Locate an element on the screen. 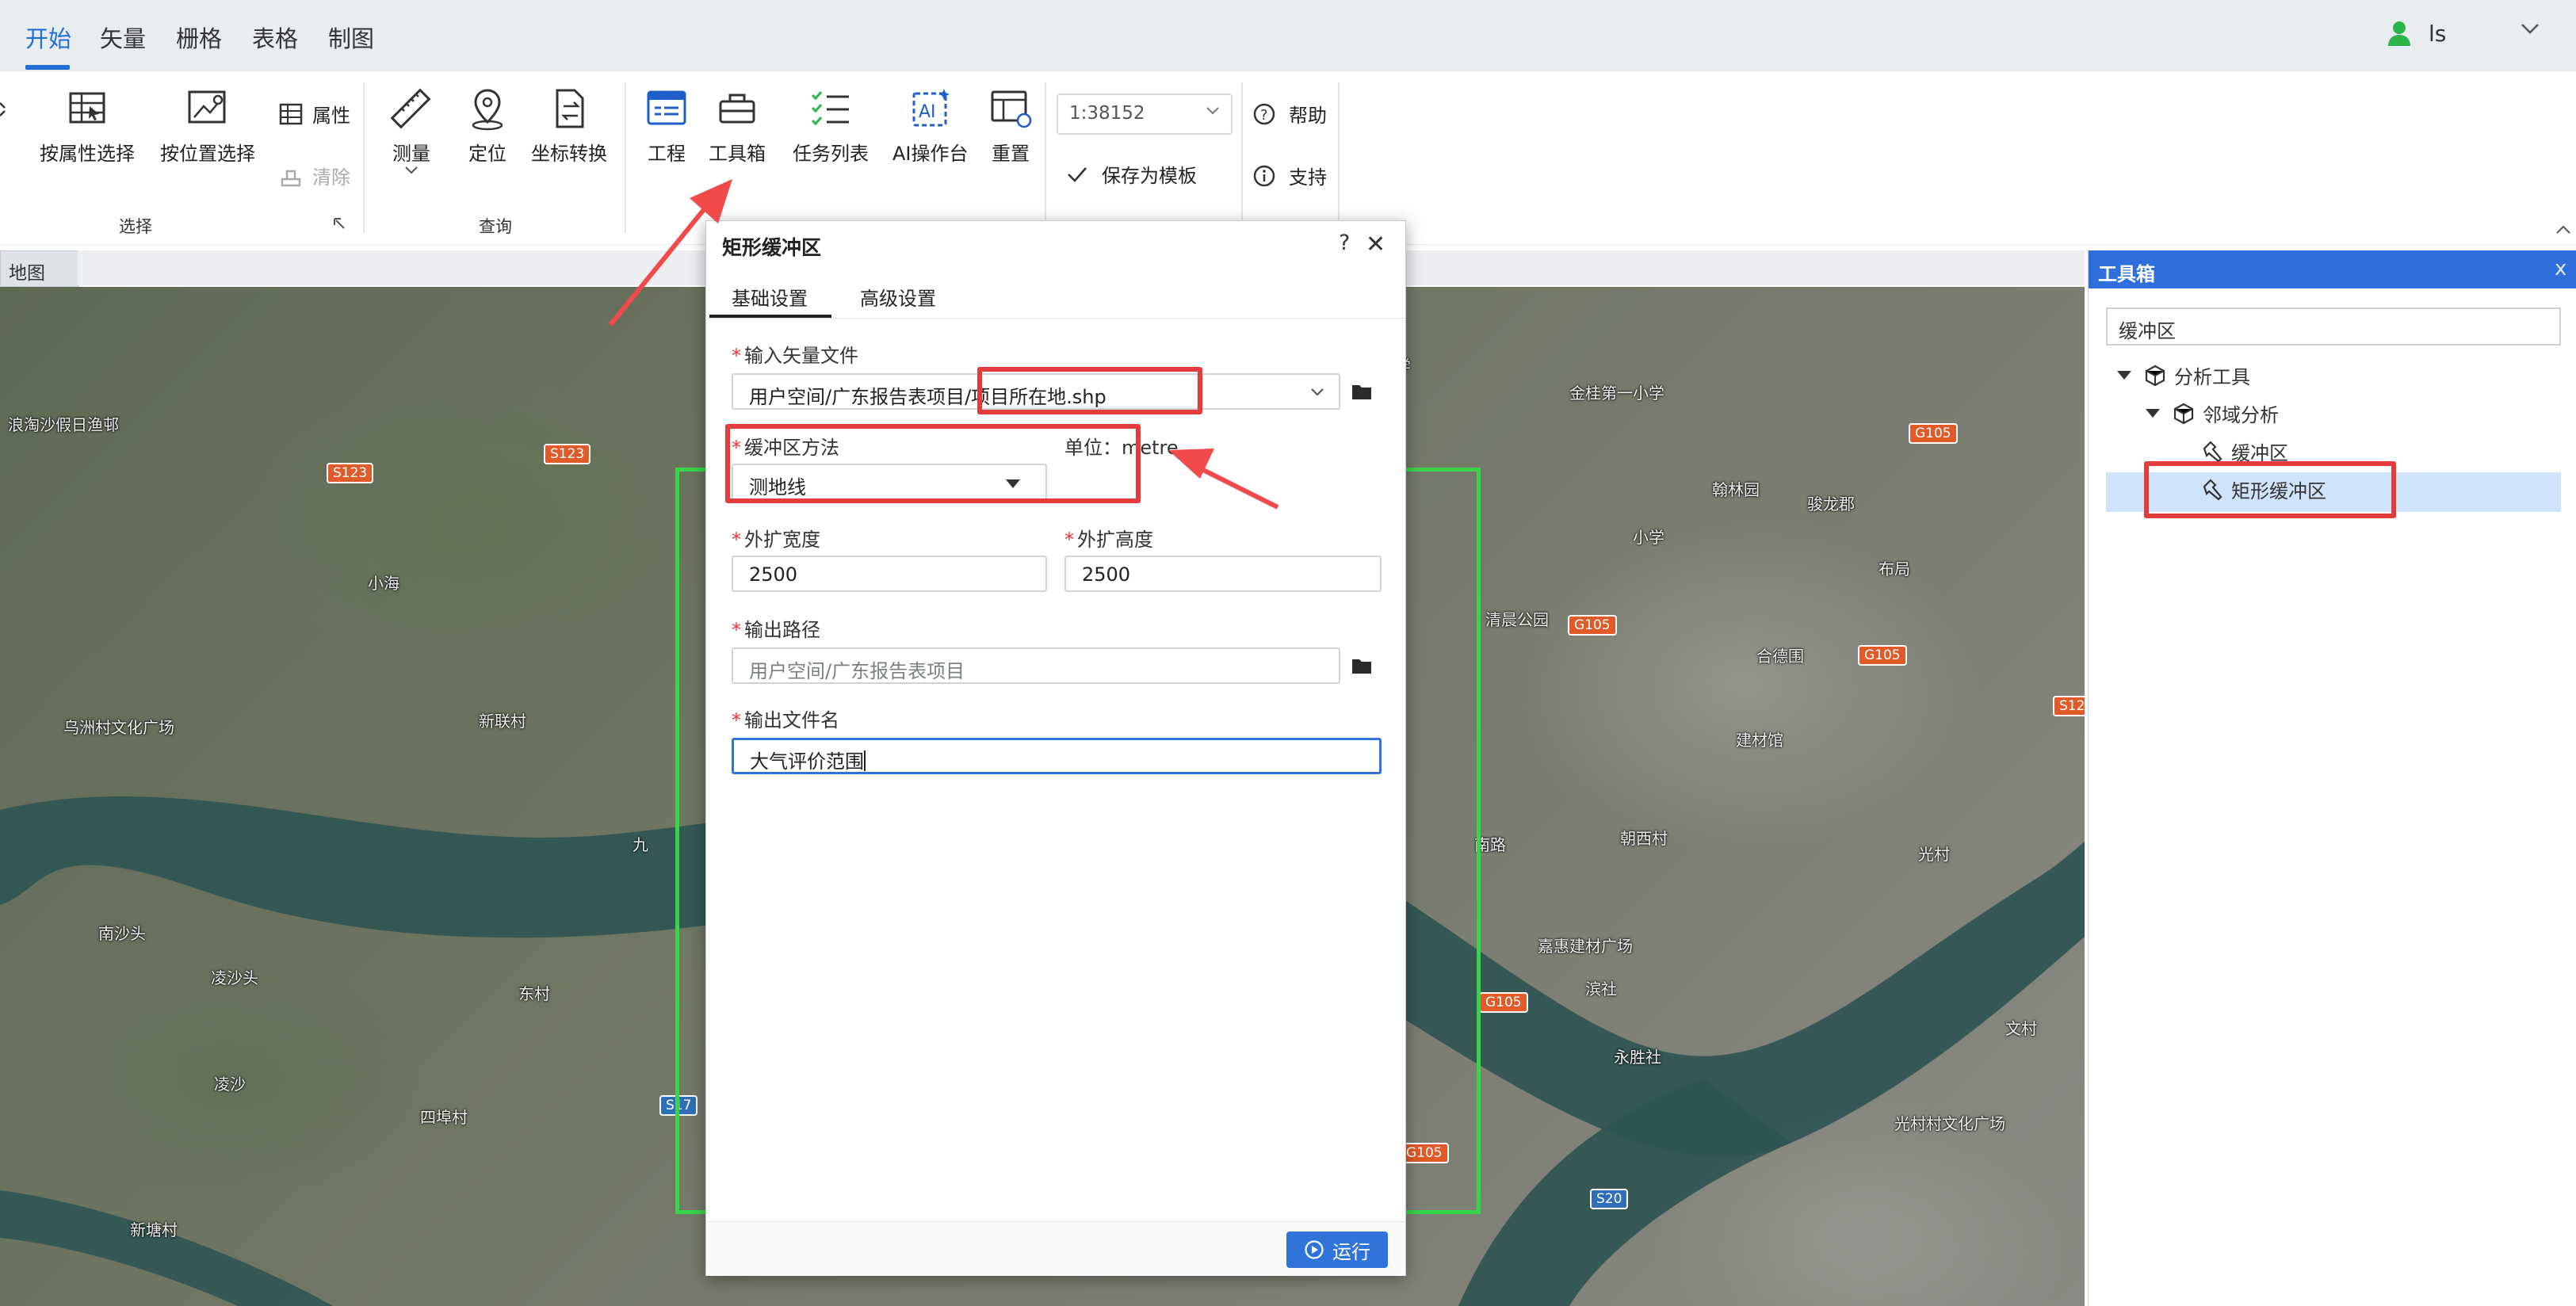 Image resolution: width=2576 pixels, height=1306 pixels. map-label: 四埠村 is located at coordinates (444, 1118).